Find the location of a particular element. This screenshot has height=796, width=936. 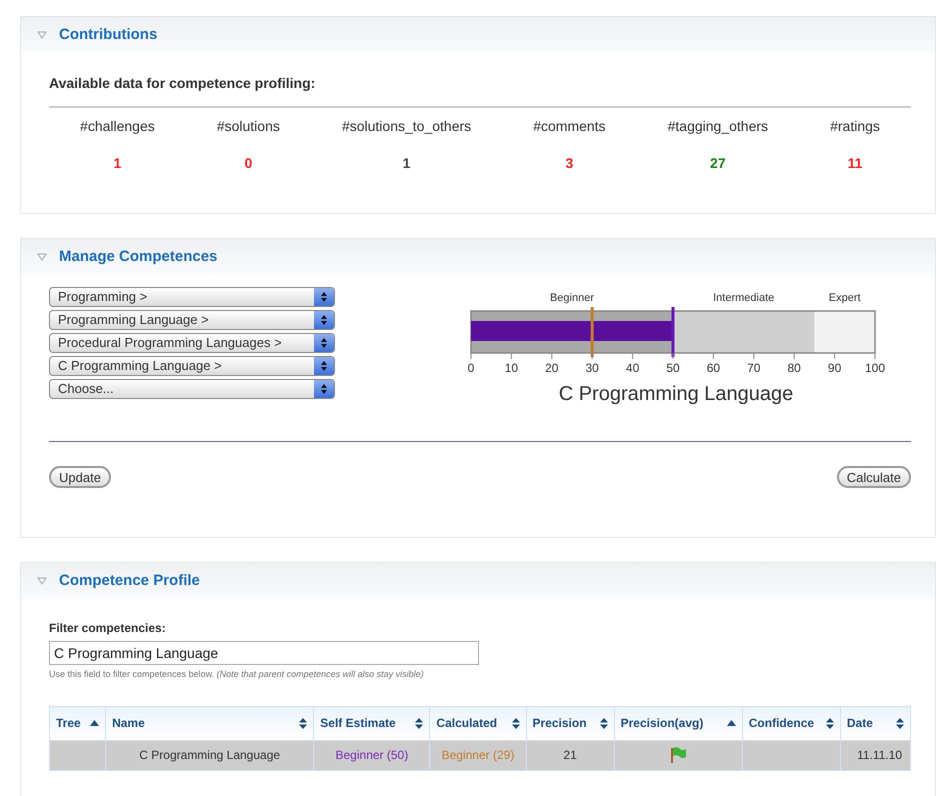

stat-value: 0 is located at coordinates (248, 163).